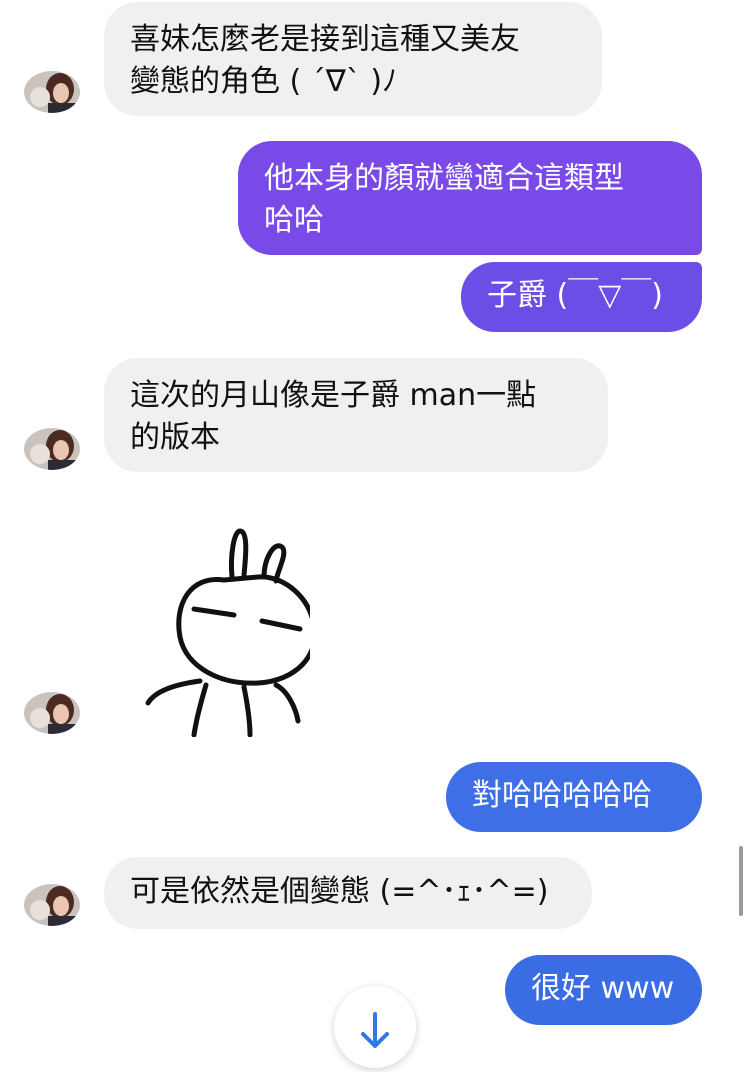 Image resolution: width=750 pixels, height=1072 pixels. What do you see at coordinates (574, 797) in the screenshot?
I see `message-bubble-outgoing: 對哈哈哈哈哈` at bounding box center [574, 797].